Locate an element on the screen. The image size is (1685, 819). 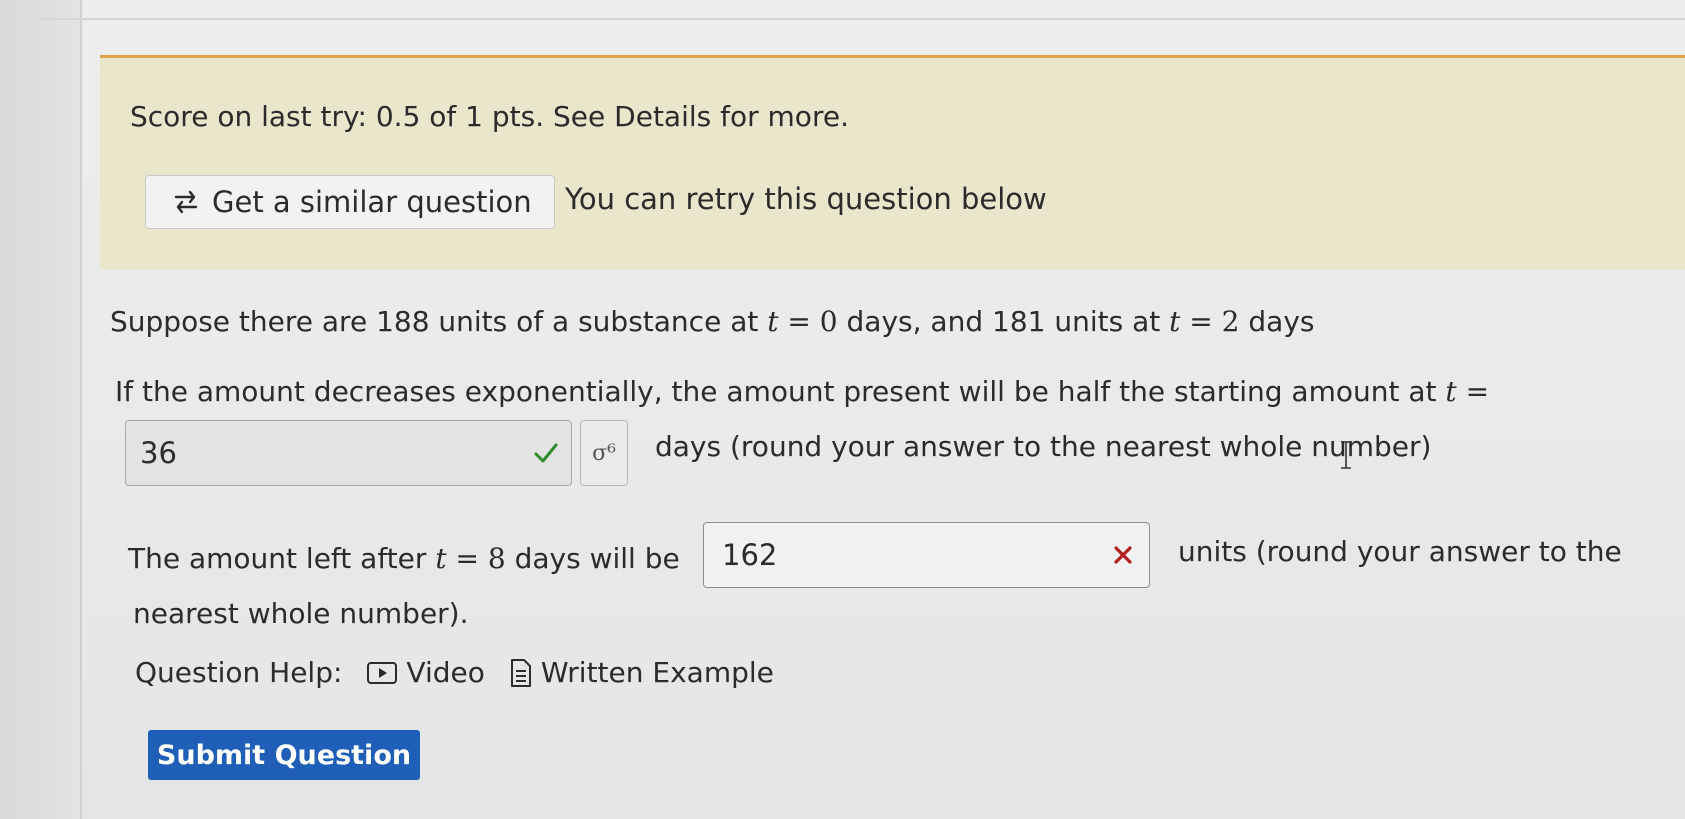
amount-left-answer-input: 162 is located at coordinates (926, 555).